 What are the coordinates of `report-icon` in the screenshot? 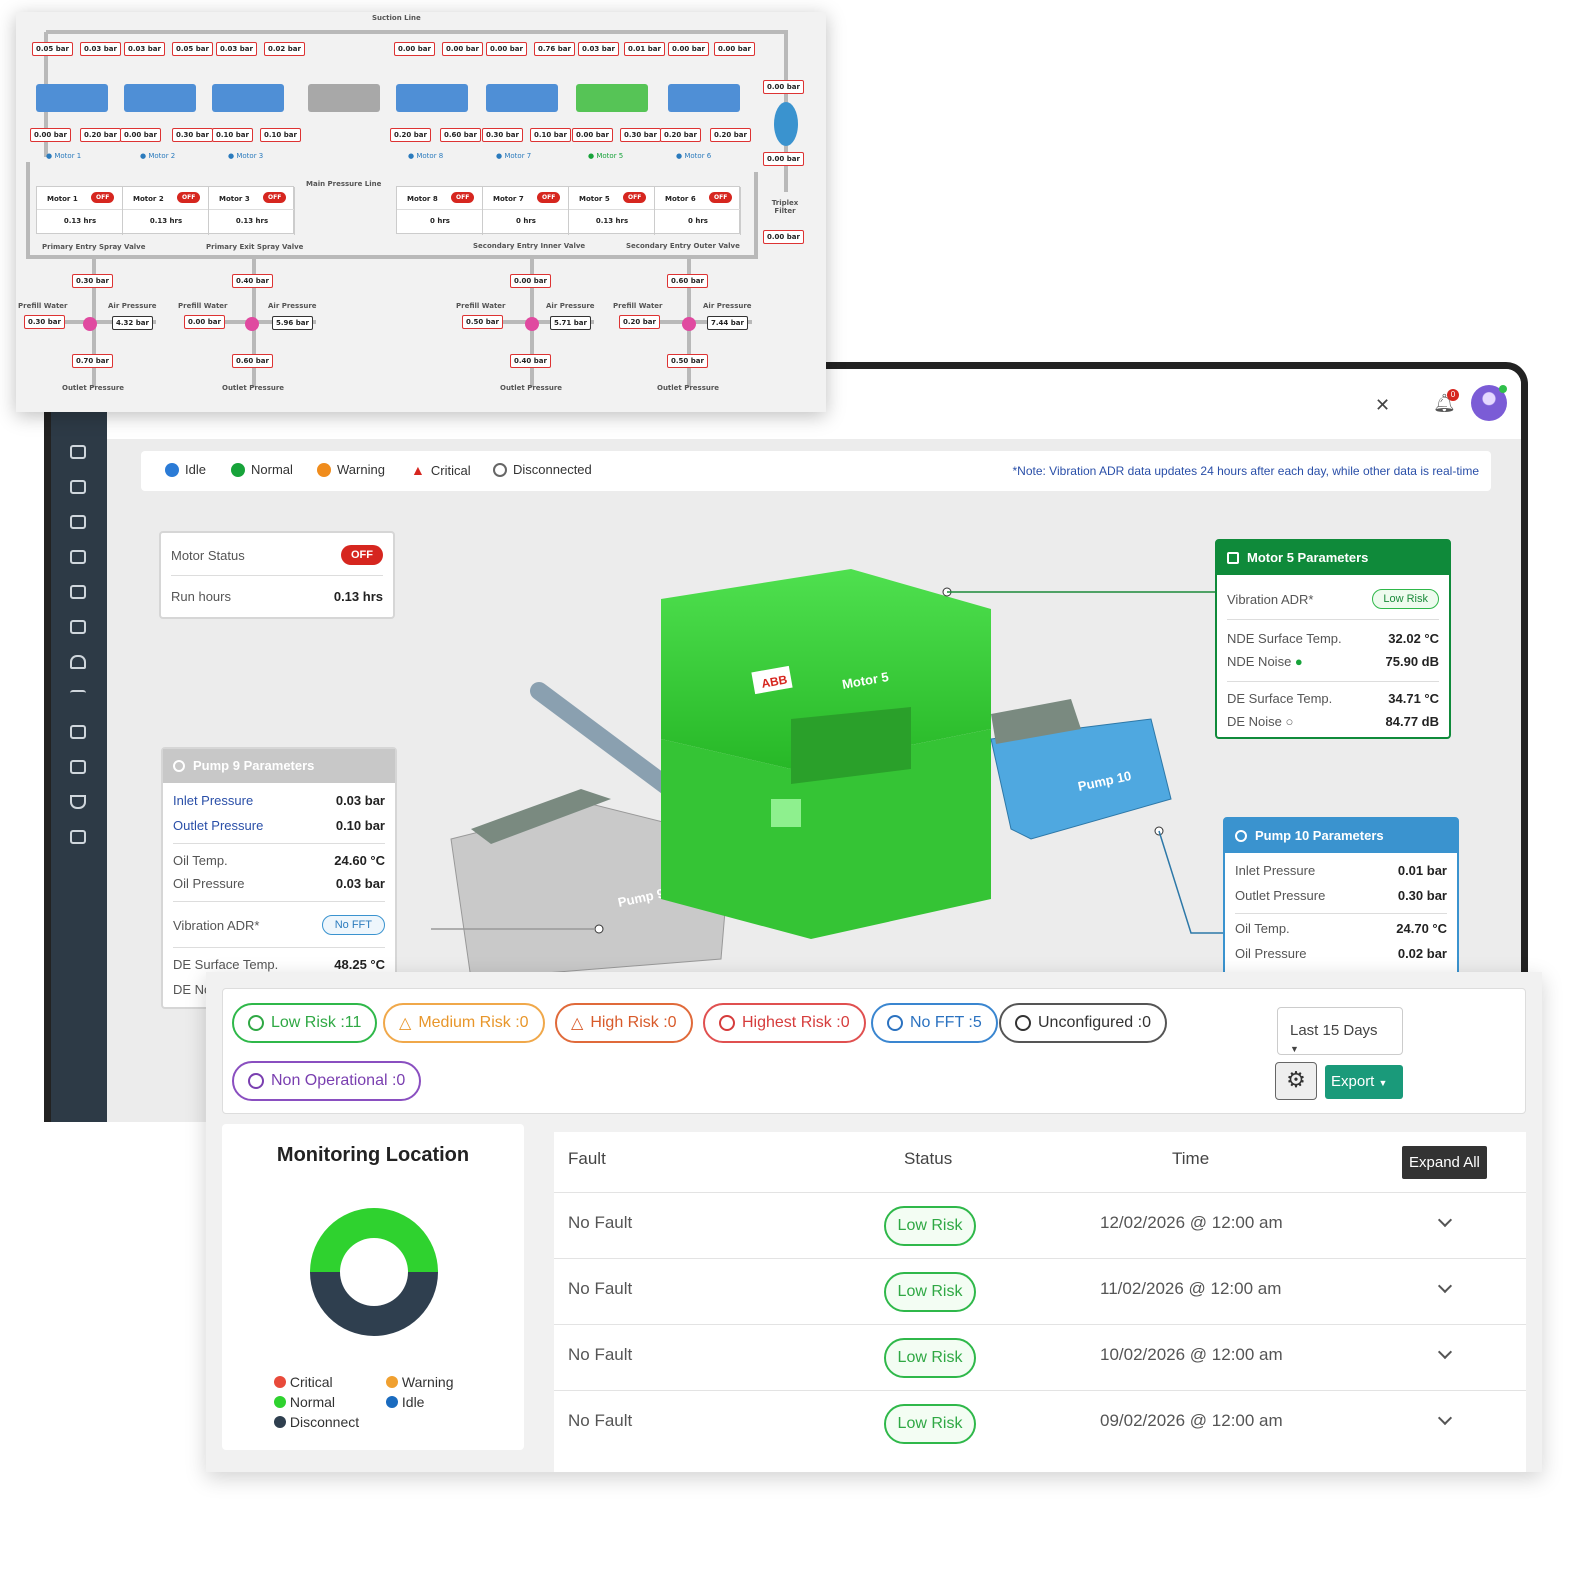 It's located at (78, 627).